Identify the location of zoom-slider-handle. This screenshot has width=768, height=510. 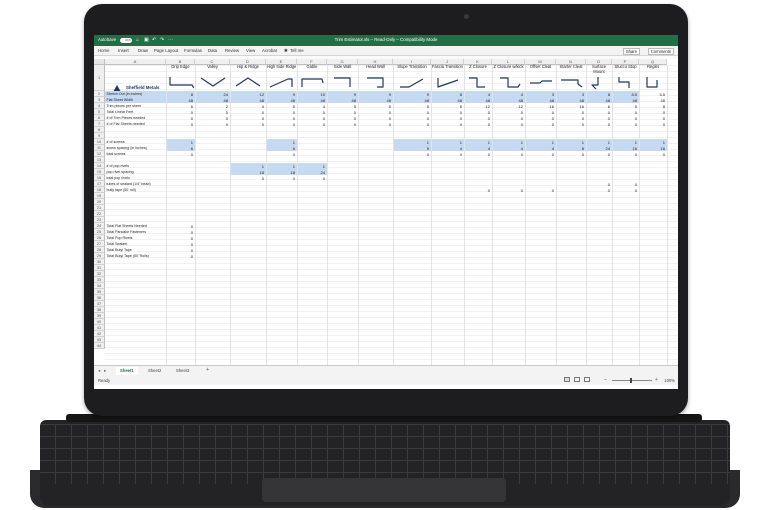
(631, 380).